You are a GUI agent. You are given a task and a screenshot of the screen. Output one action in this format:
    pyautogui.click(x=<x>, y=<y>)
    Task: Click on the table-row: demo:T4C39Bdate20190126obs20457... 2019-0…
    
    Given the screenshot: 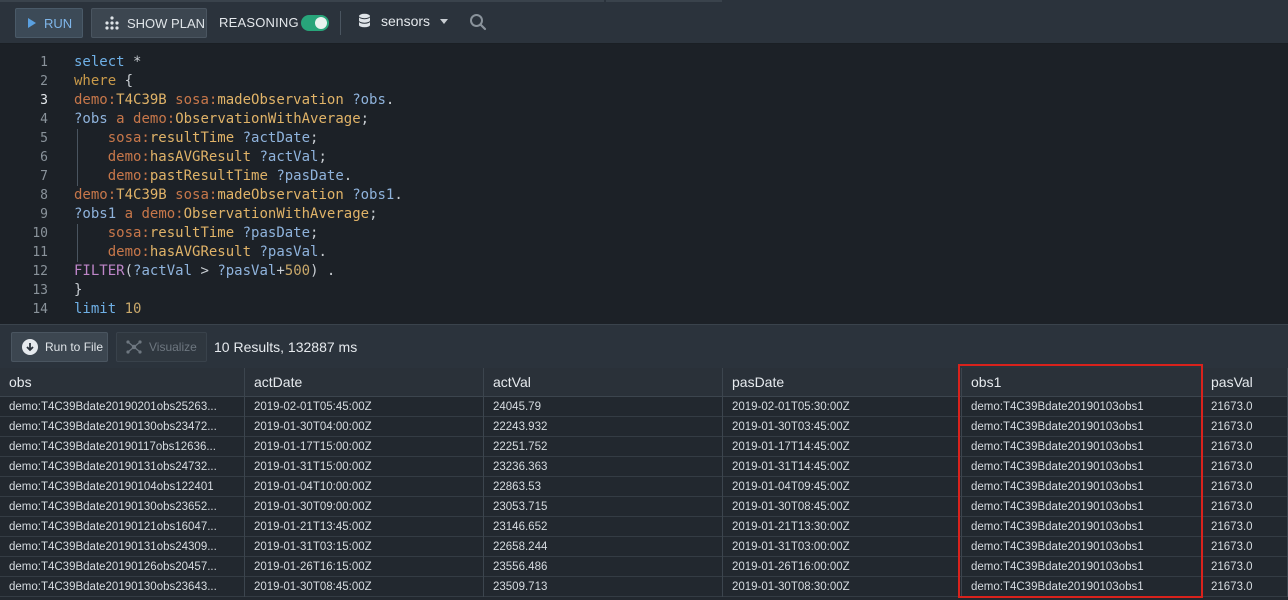 What is the action you would take?
    pyautogui.click(x=644, y=567)
    